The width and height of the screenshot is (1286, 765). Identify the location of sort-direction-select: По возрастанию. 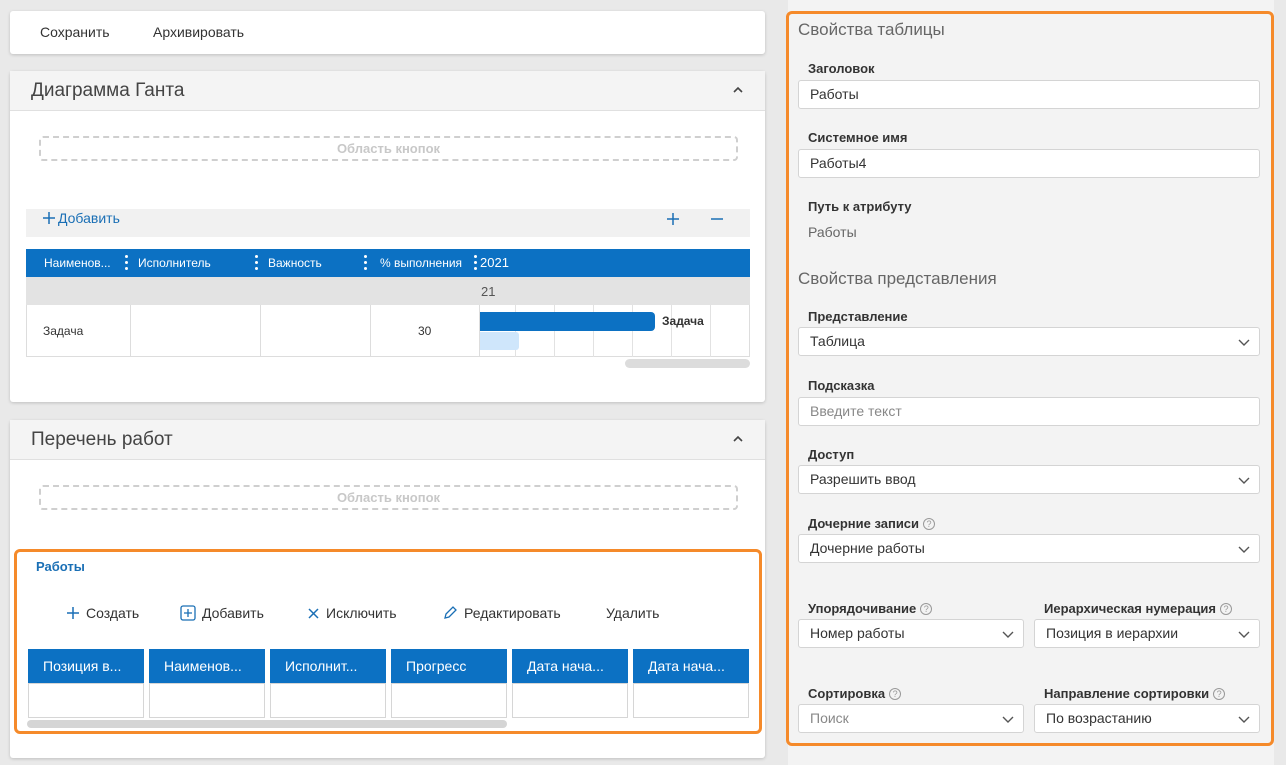
(1147, 718).